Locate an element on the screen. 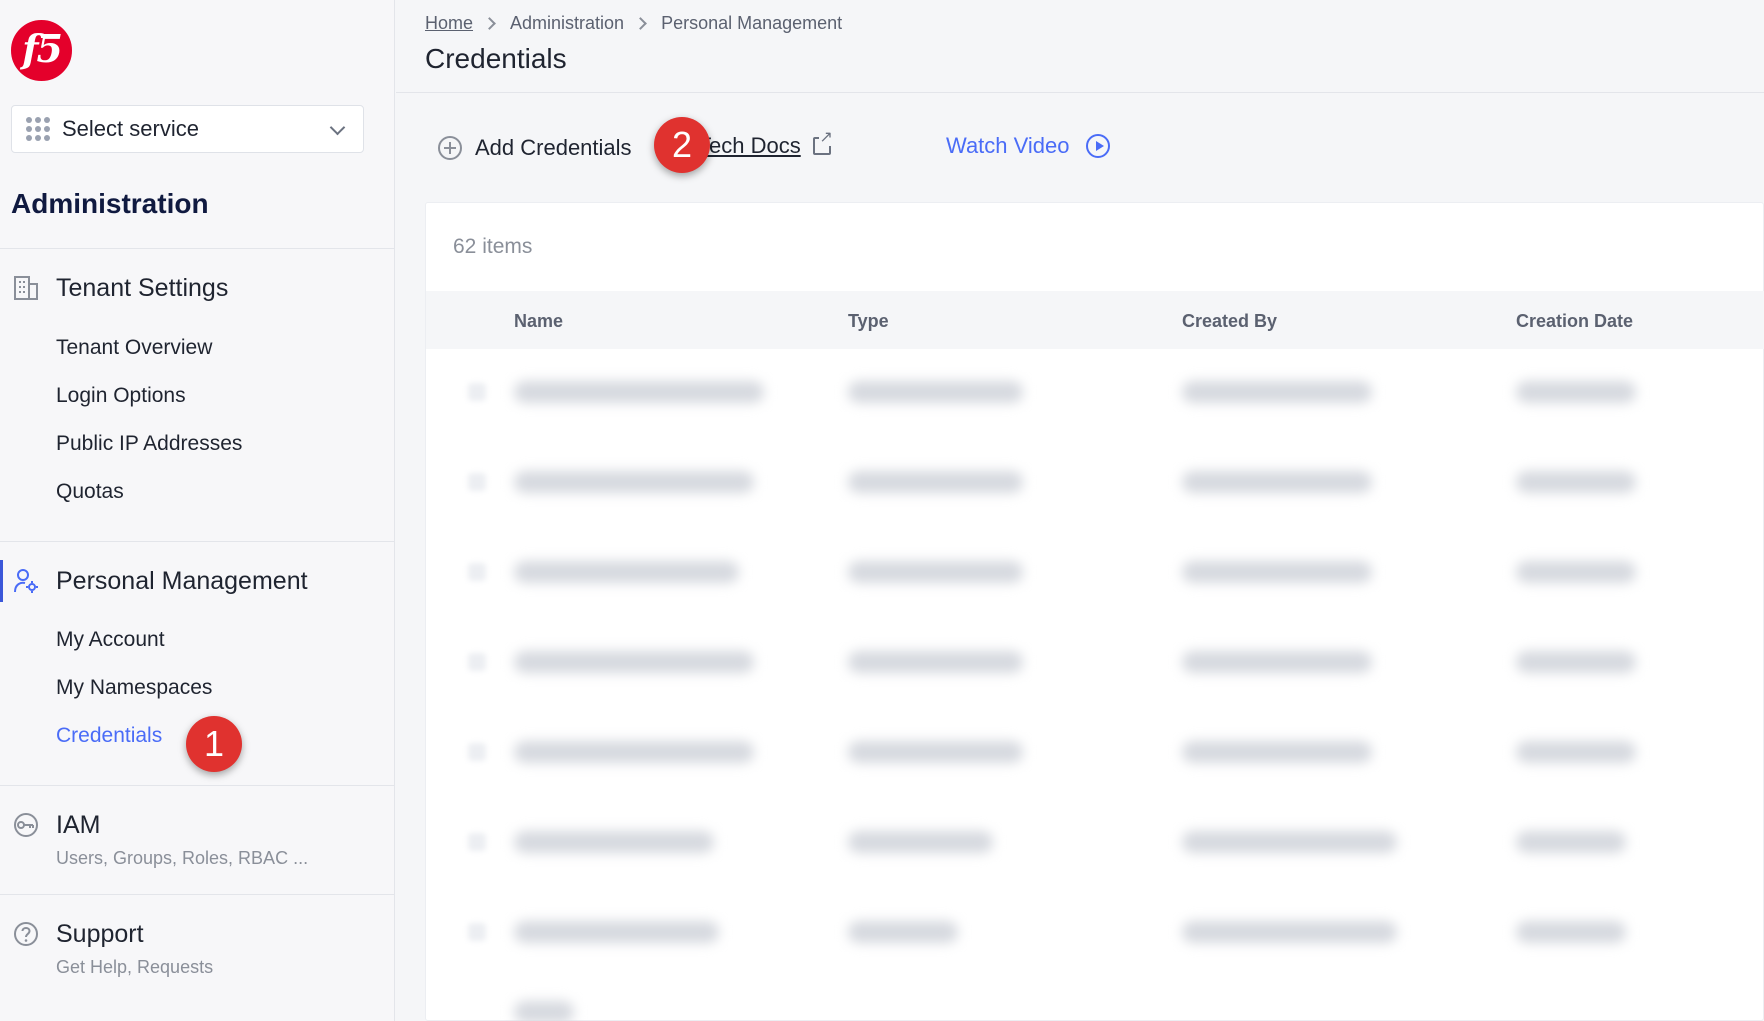 The width and height of the screenshot is (1764, 1021). sidebar-item-tenant-overview: Tenant Overview is located at coordinates (134, 348).